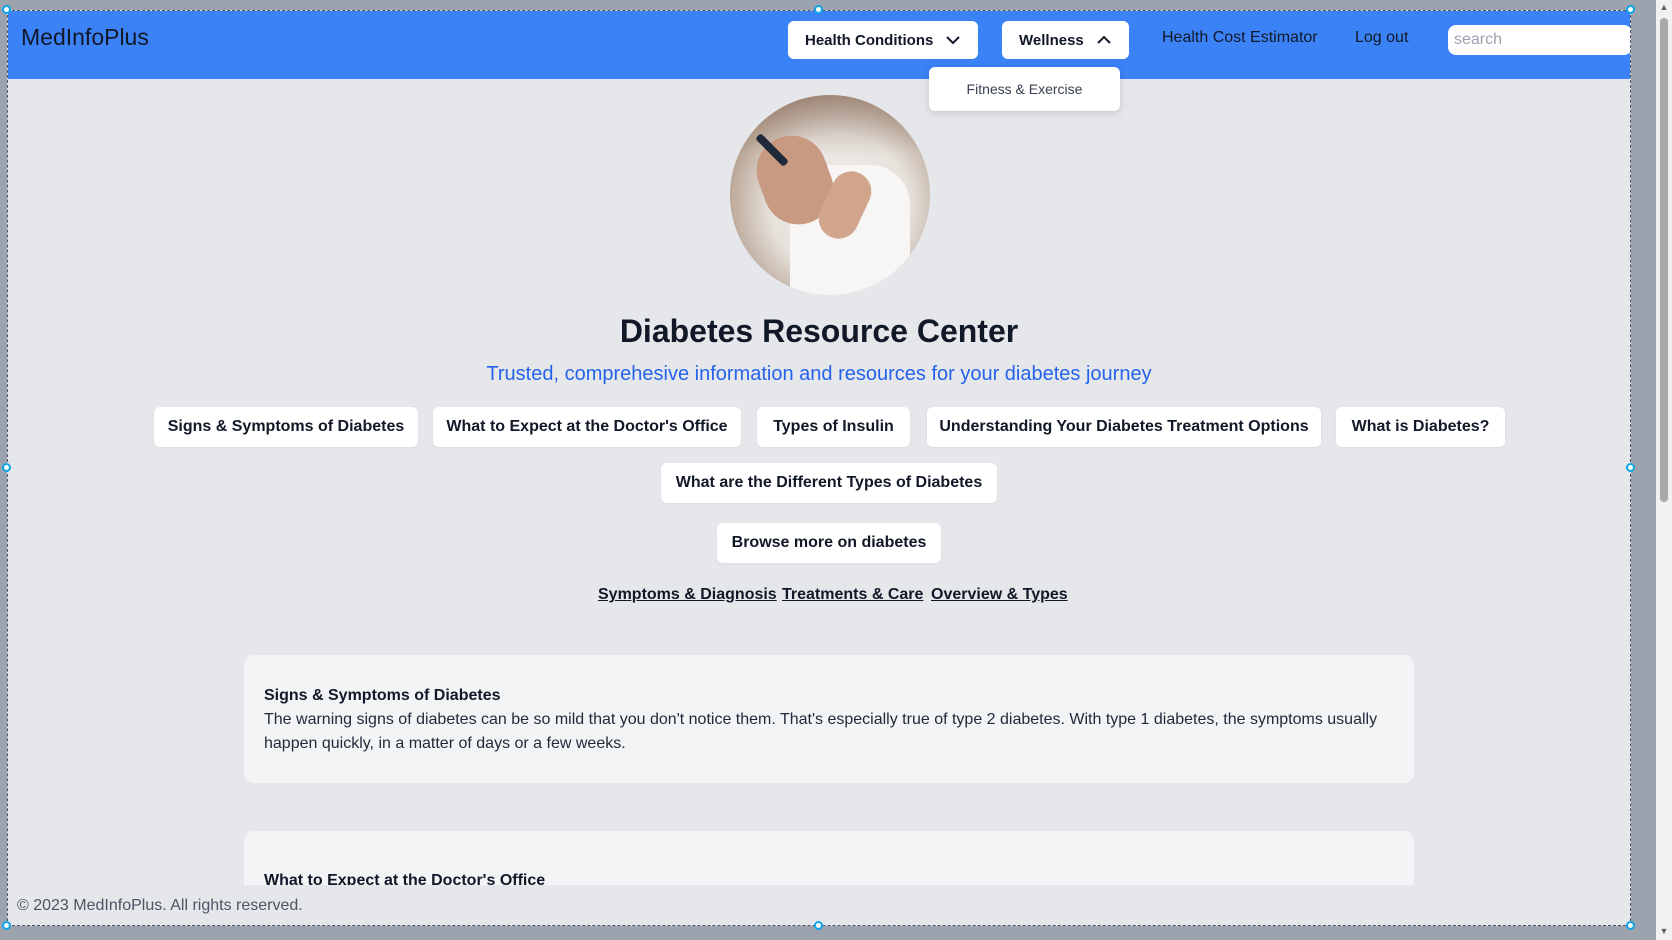 The height and width of the screenshot is (940, 1672). I want to click on scroll-thumb, so click(1664, 260).